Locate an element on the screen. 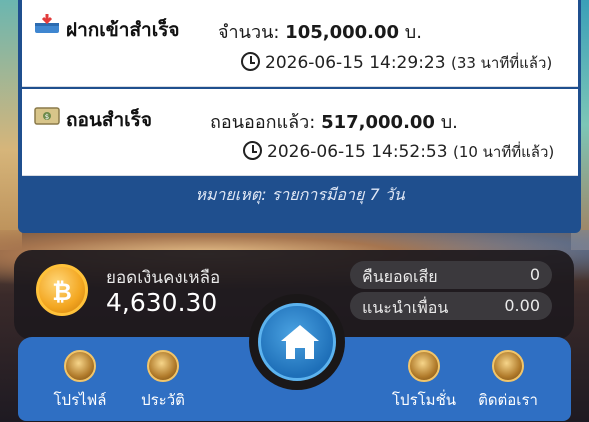 The width and height of the screenshot is (589, 422). balance-label: ยอดเงินคงเหลือ is located at coordinates (163, 278).